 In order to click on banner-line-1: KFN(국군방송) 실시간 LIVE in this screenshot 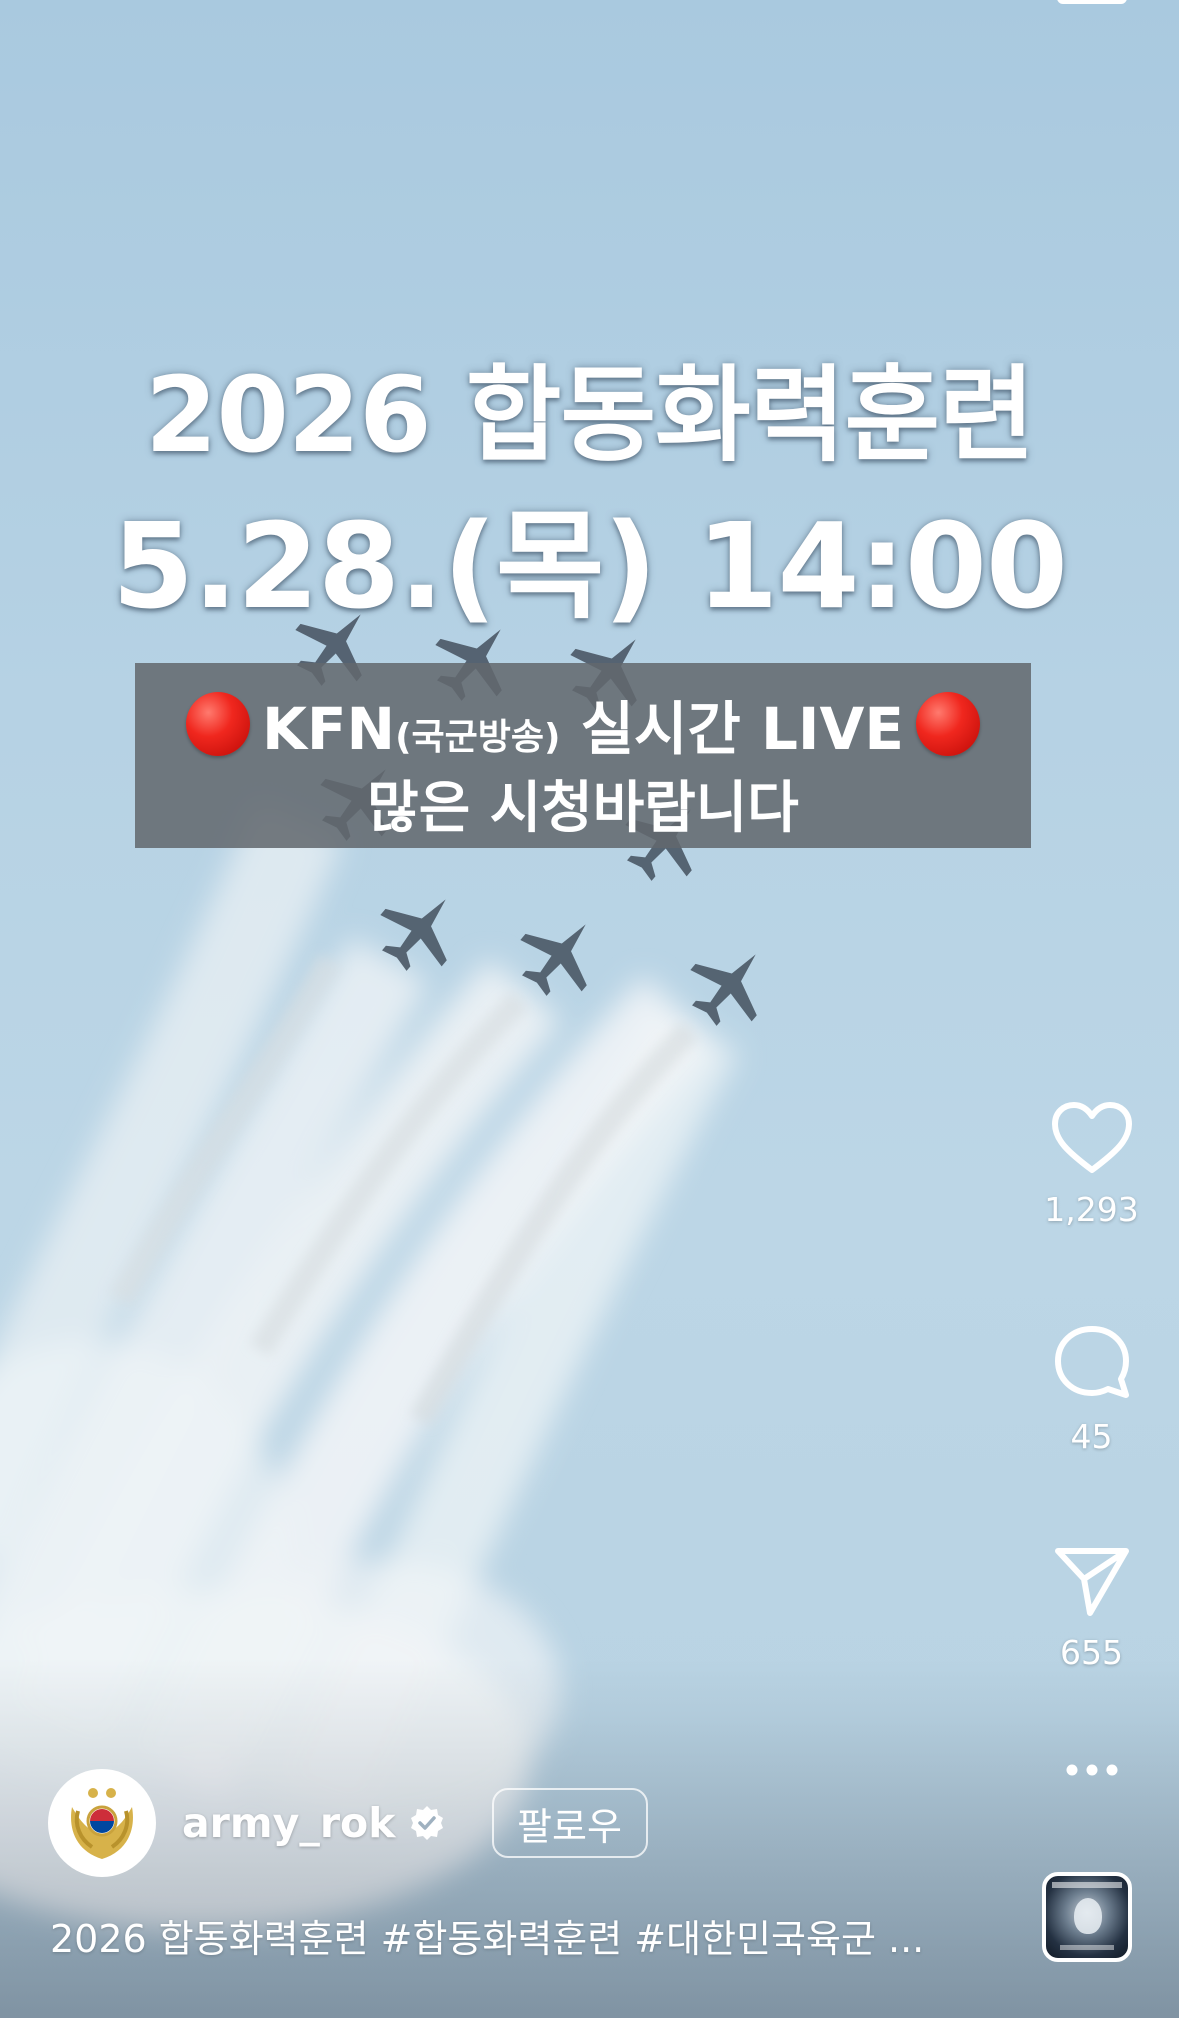, I will do `click(583, 726)`.